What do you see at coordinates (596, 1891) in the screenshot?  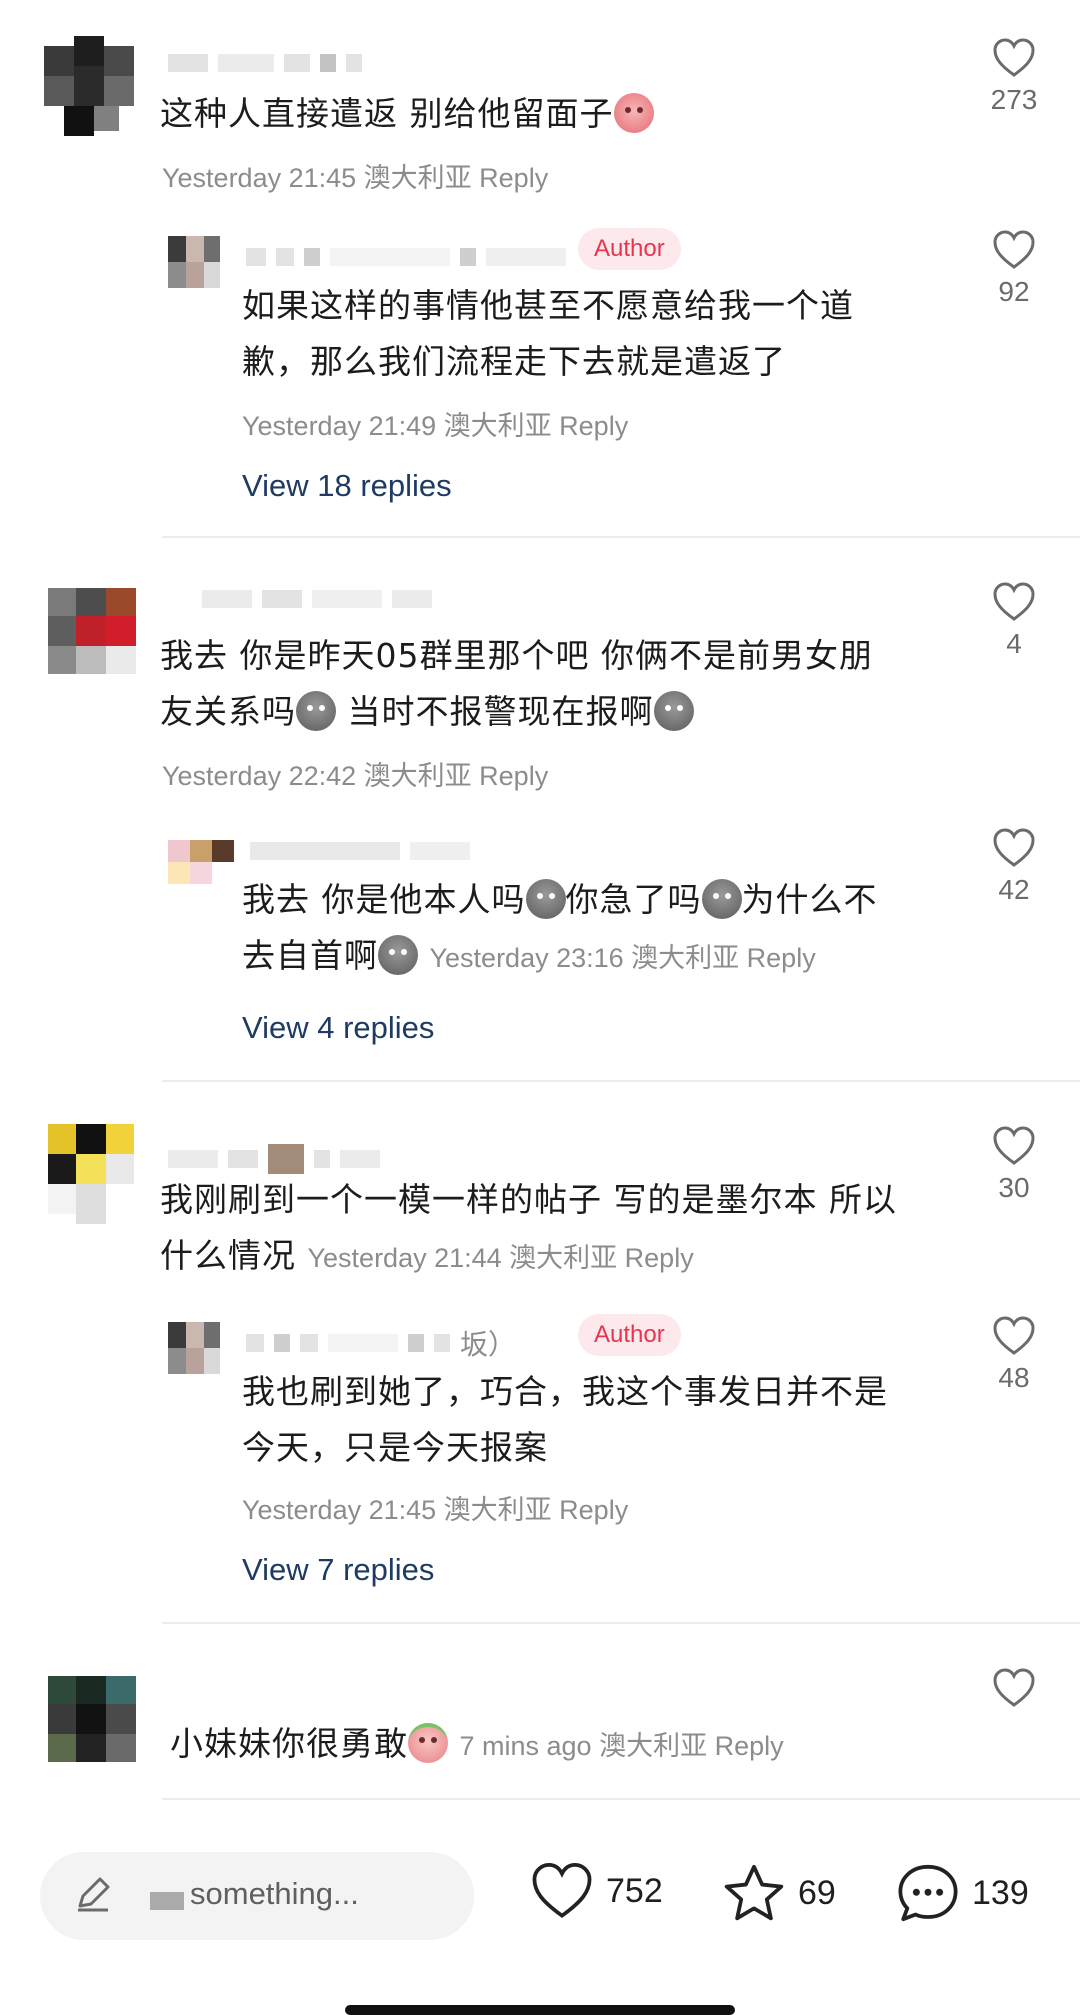 I see `like-post-button: 752` at bounding box center [596, 1891].